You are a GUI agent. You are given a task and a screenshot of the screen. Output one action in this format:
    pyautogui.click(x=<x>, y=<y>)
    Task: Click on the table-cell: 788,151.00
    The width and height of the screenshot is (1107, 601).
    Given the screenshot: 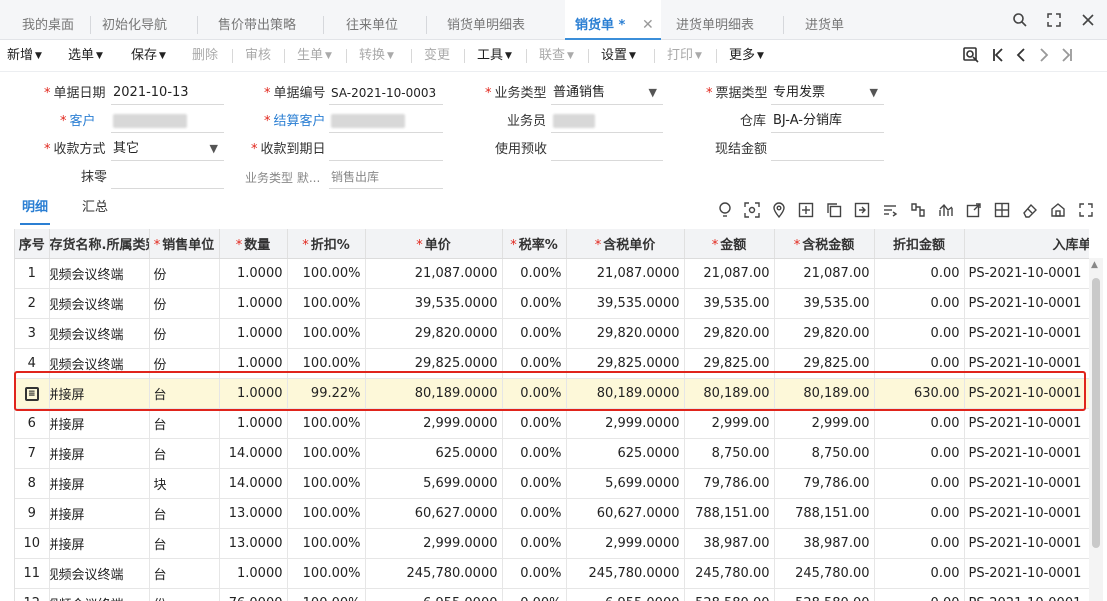 What is the action you would take?
    pyautogui.click(x=824, y=513)
    